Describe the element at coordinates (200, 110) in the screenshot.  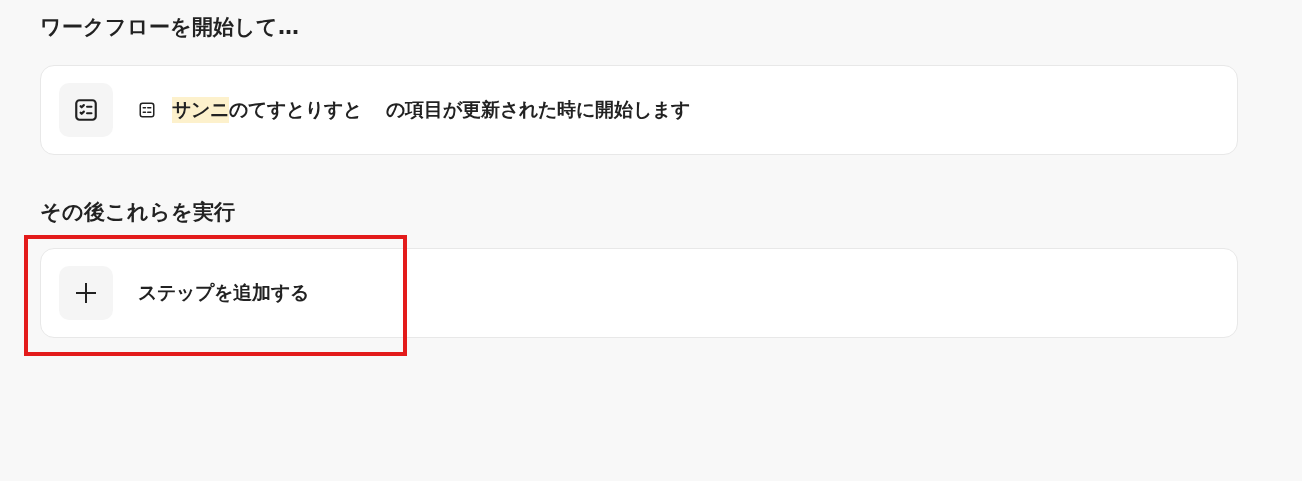
I see `source-tag: サンニ` at that location.